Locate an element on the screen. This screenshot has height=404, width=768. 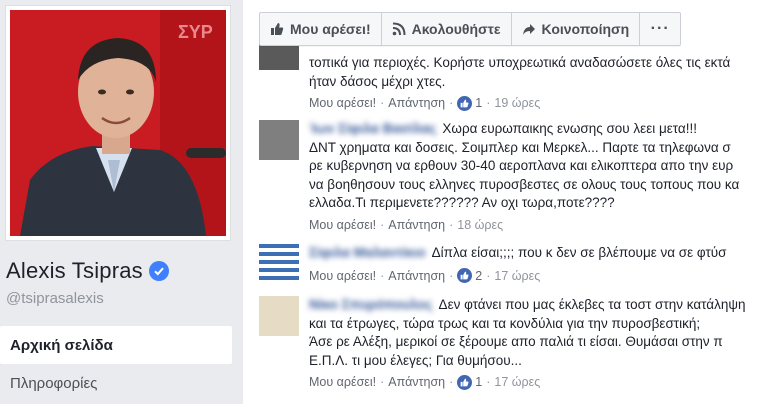
profile-handle: @tsiprasalexis is located at coordinates (55, 298).